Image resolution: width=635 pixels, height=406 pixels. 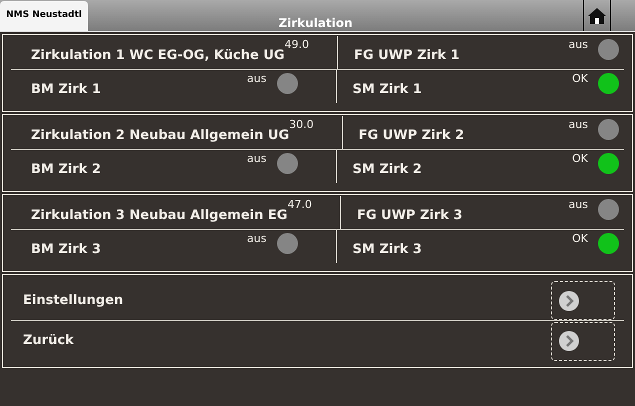 I want to click on home-button, so click(x=597, y=15).